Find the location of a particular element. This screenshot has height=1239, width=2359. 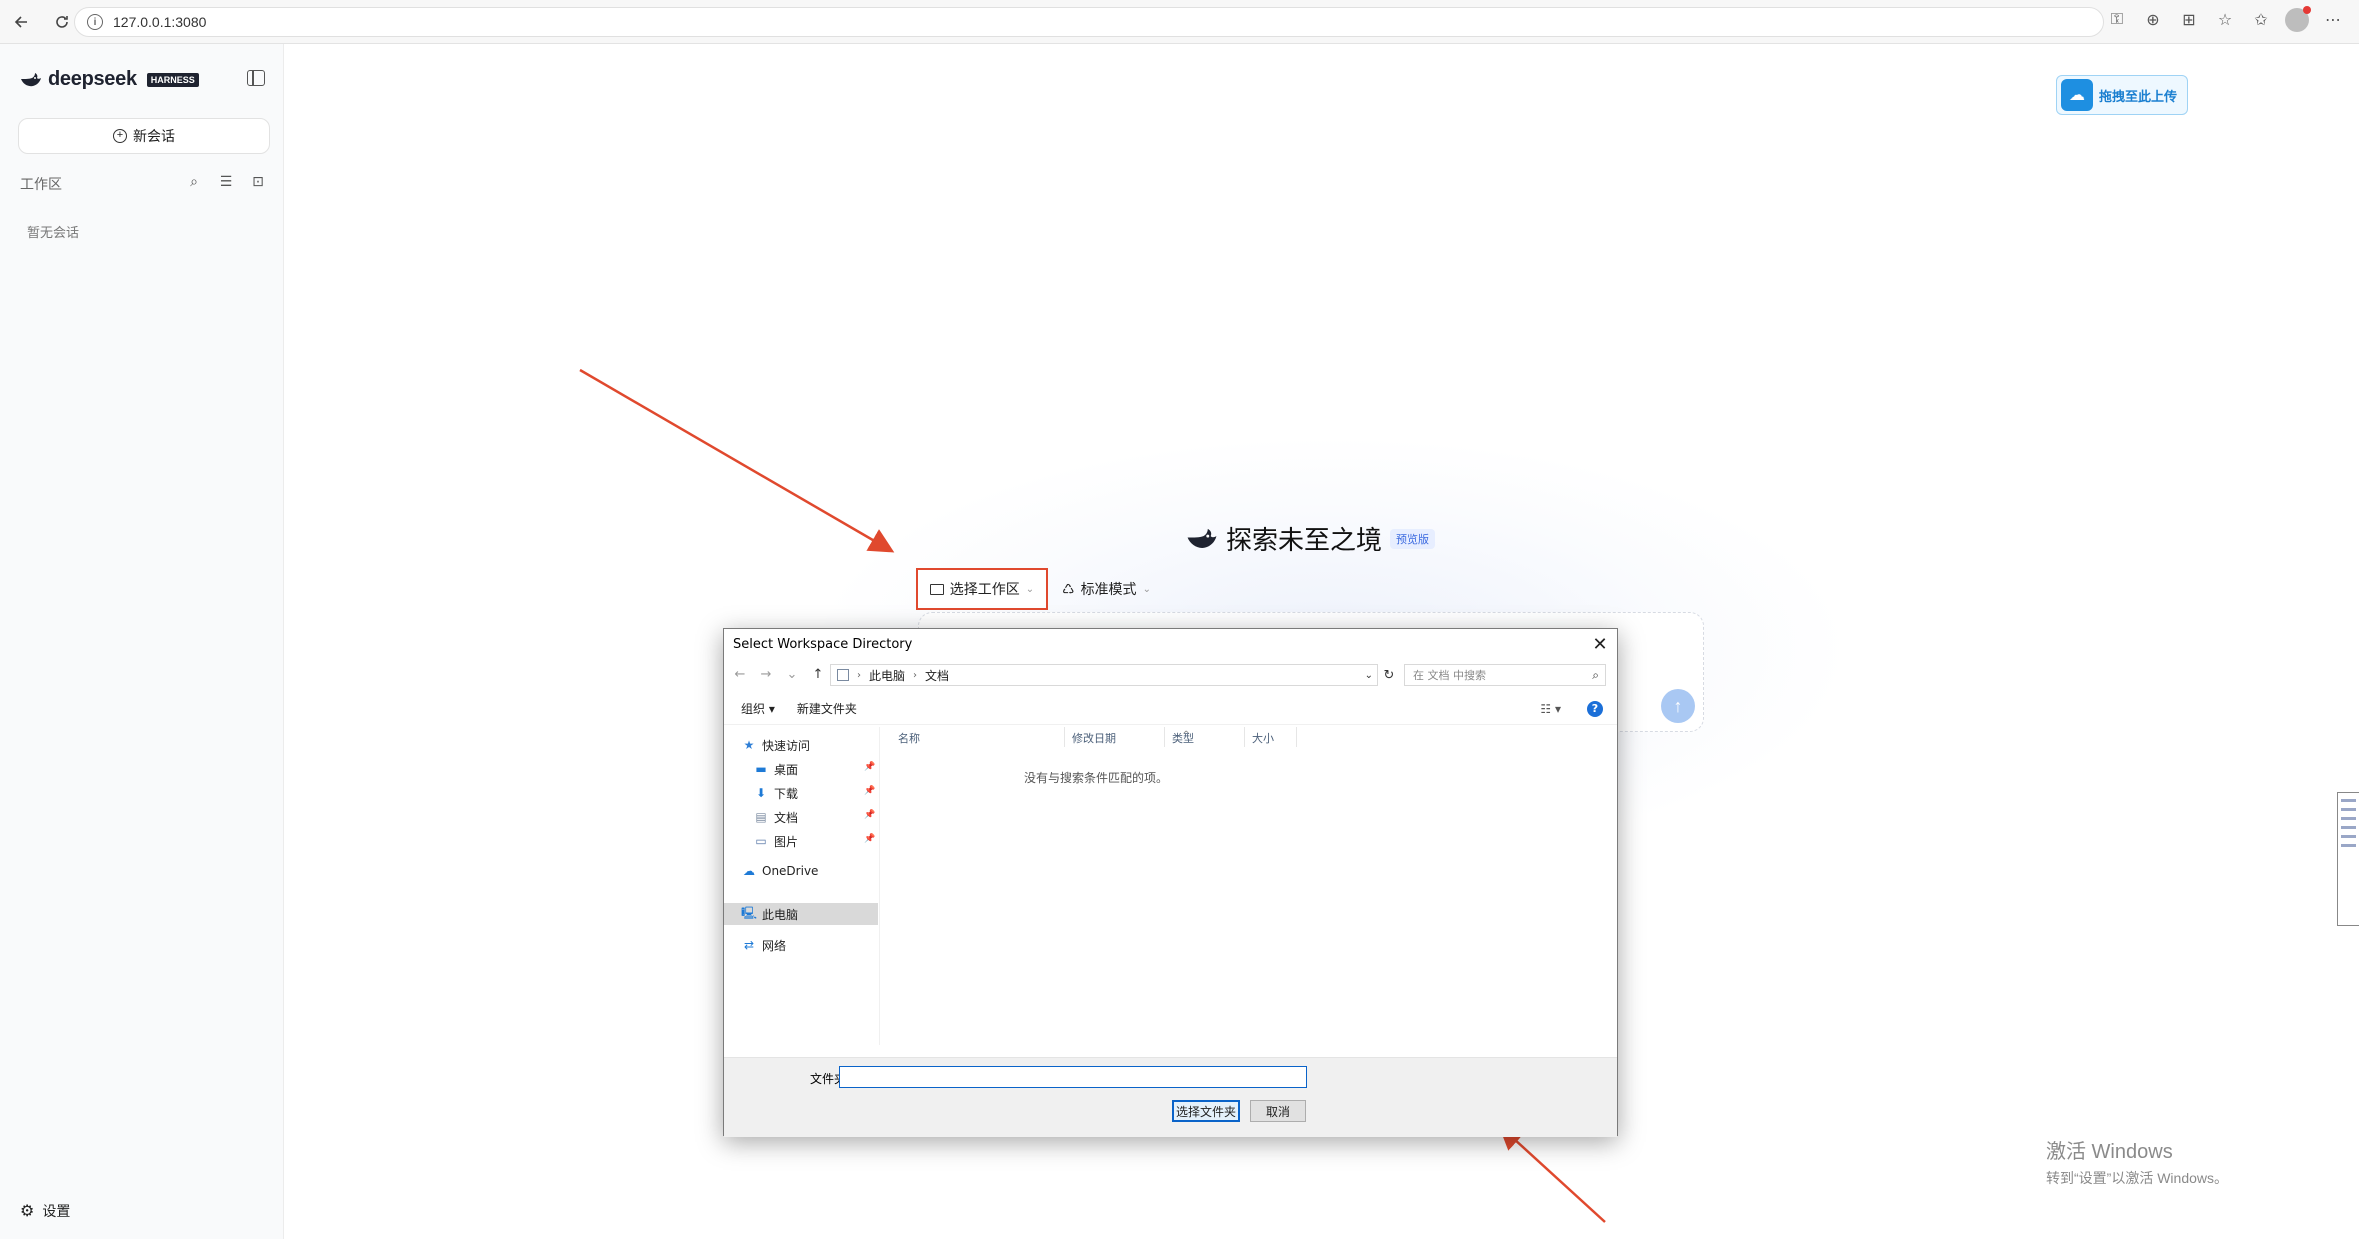

sidebar-collapse-icon is located at coordinates (256, 78).